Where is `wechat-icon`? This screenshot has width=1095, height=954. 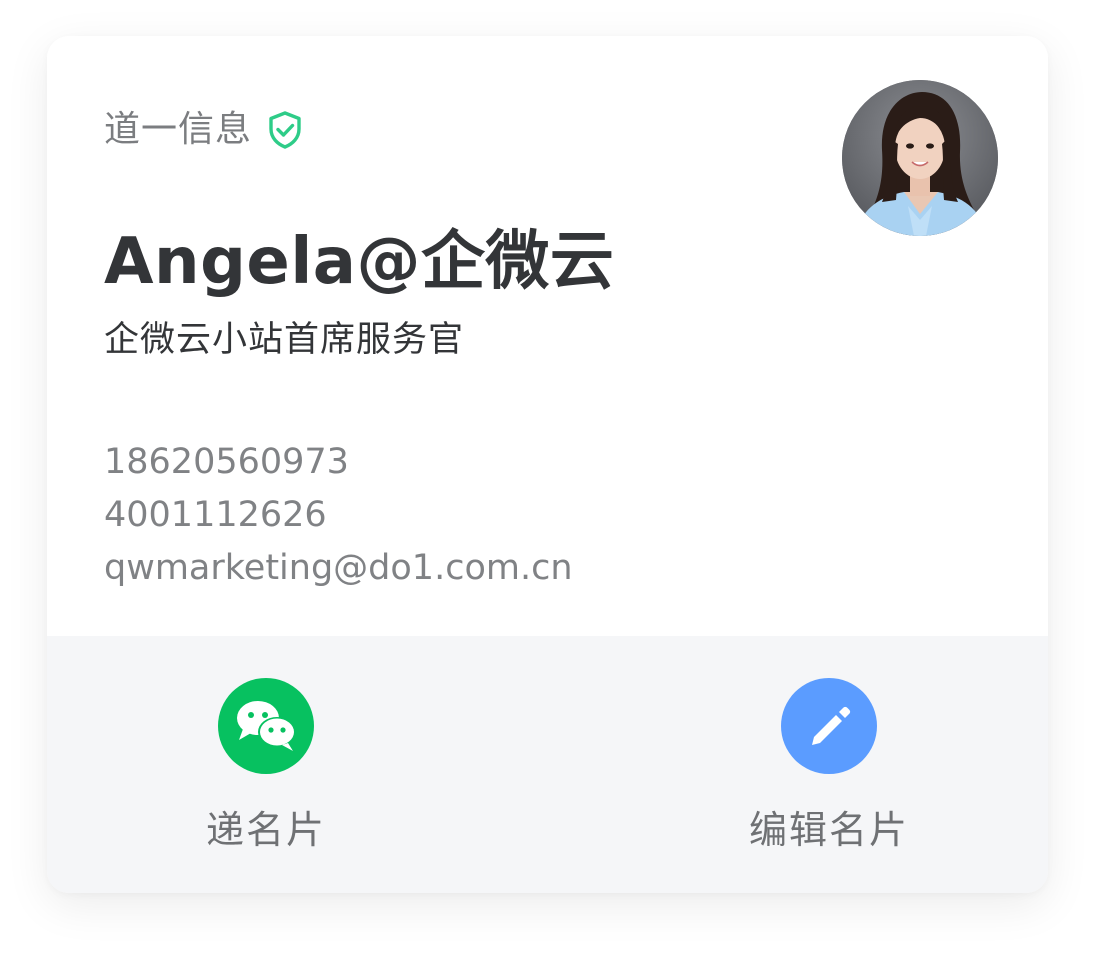 wechat-icon is located at coordinates (266, 726).